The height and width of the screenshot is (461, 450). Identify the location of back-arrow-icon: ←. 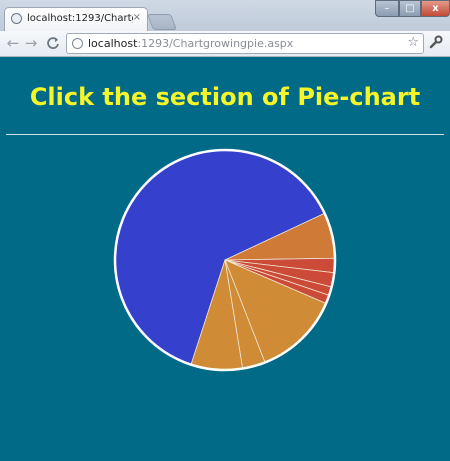
(13, 43).